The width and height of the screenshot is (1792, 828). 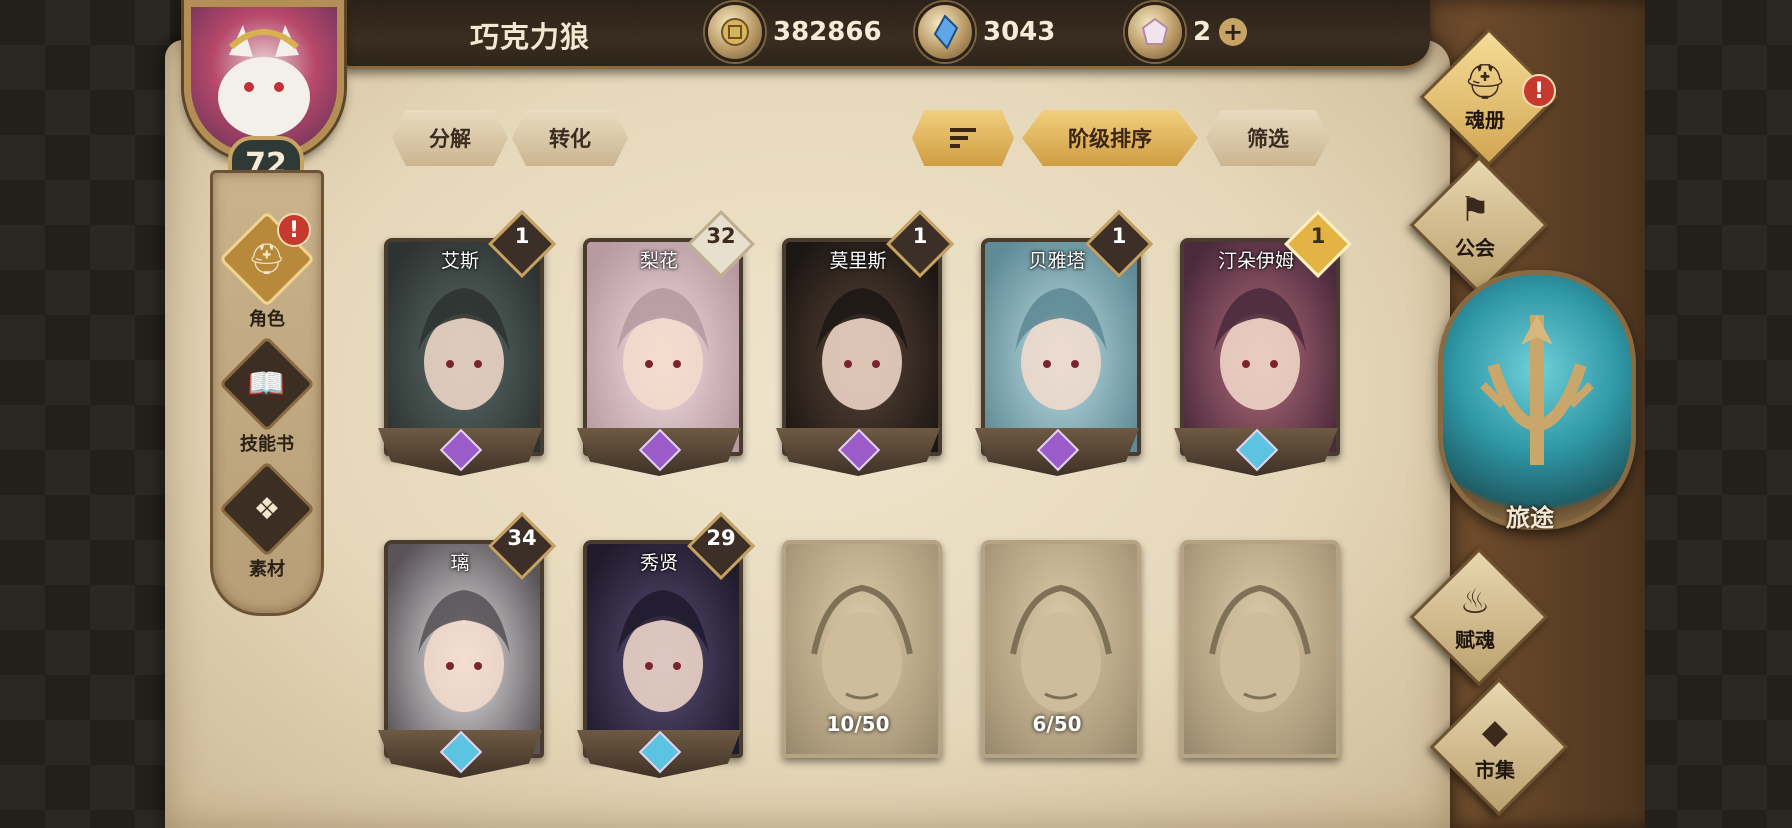 I want to click on gem-amount: 2, so click(x=1202, y=32).